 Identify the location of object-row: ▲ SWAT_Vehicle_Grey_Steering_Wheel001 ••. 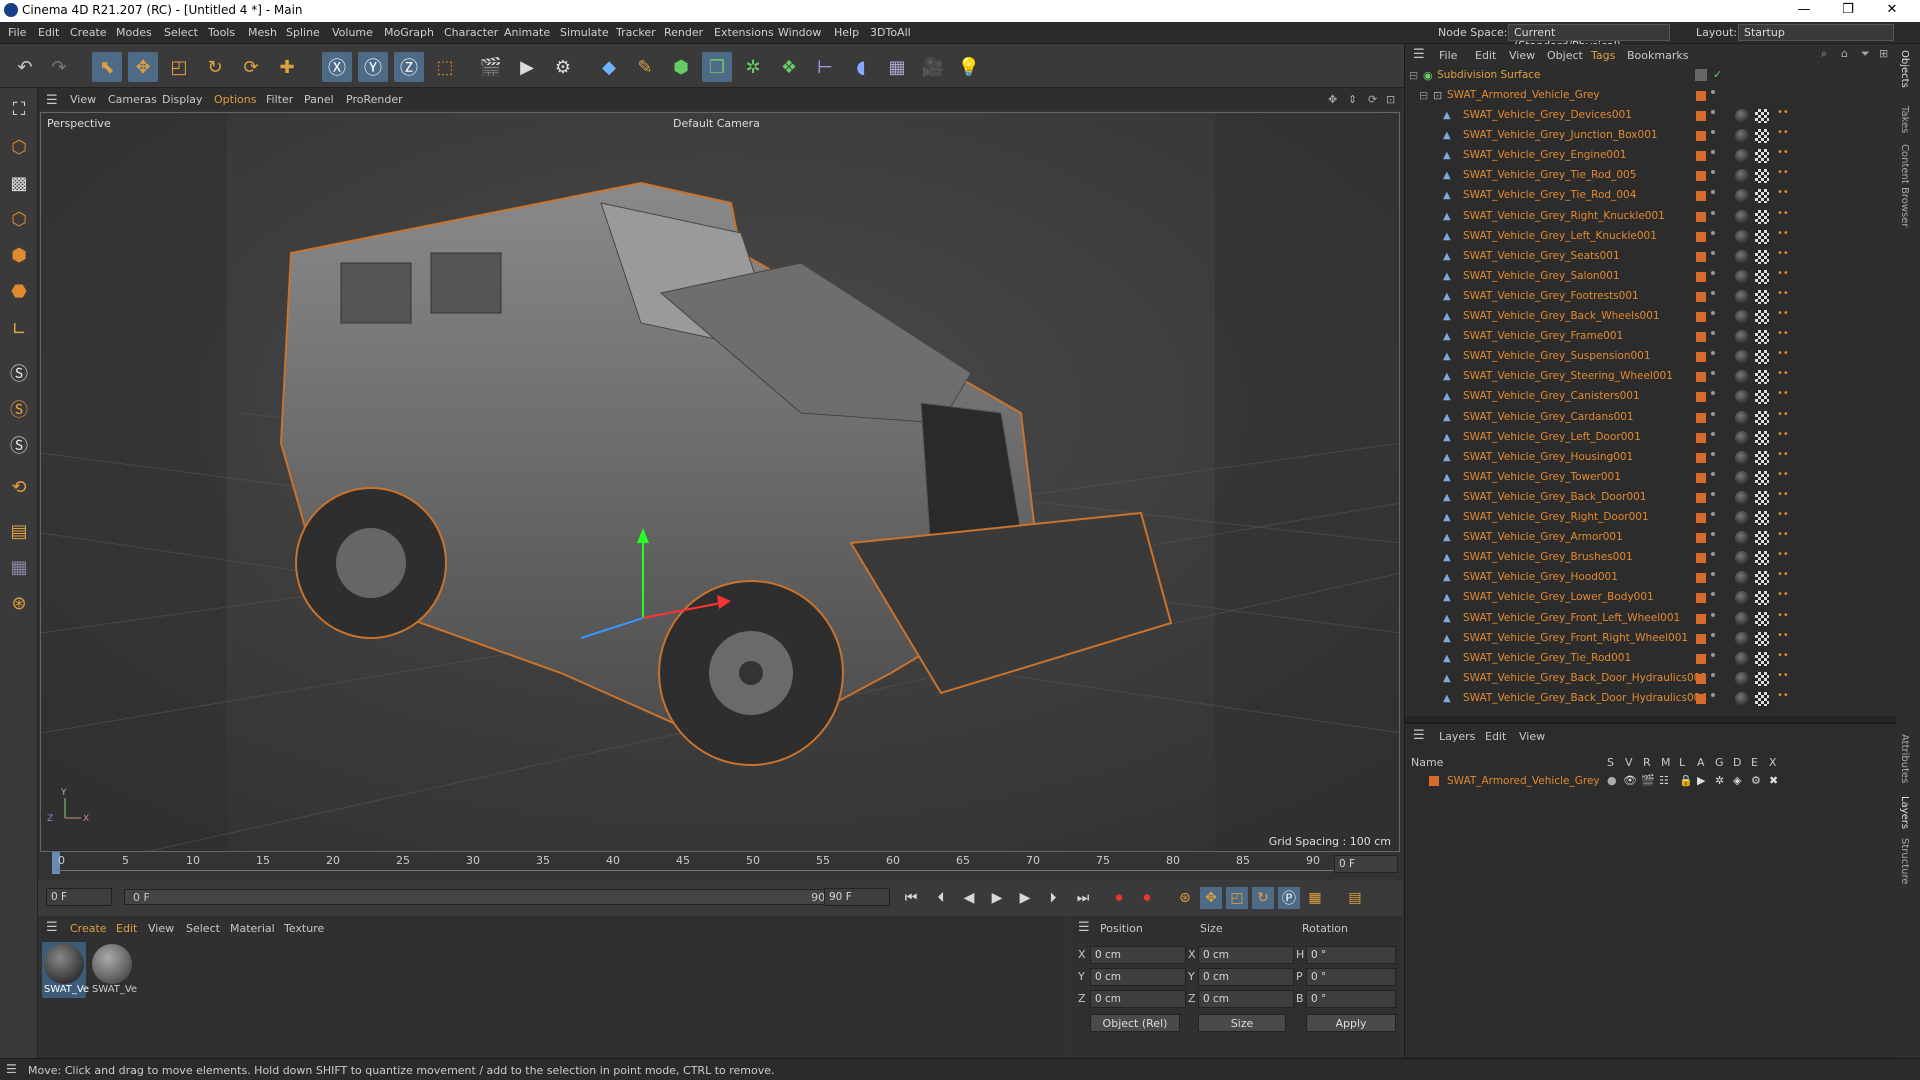
(1651, 377).